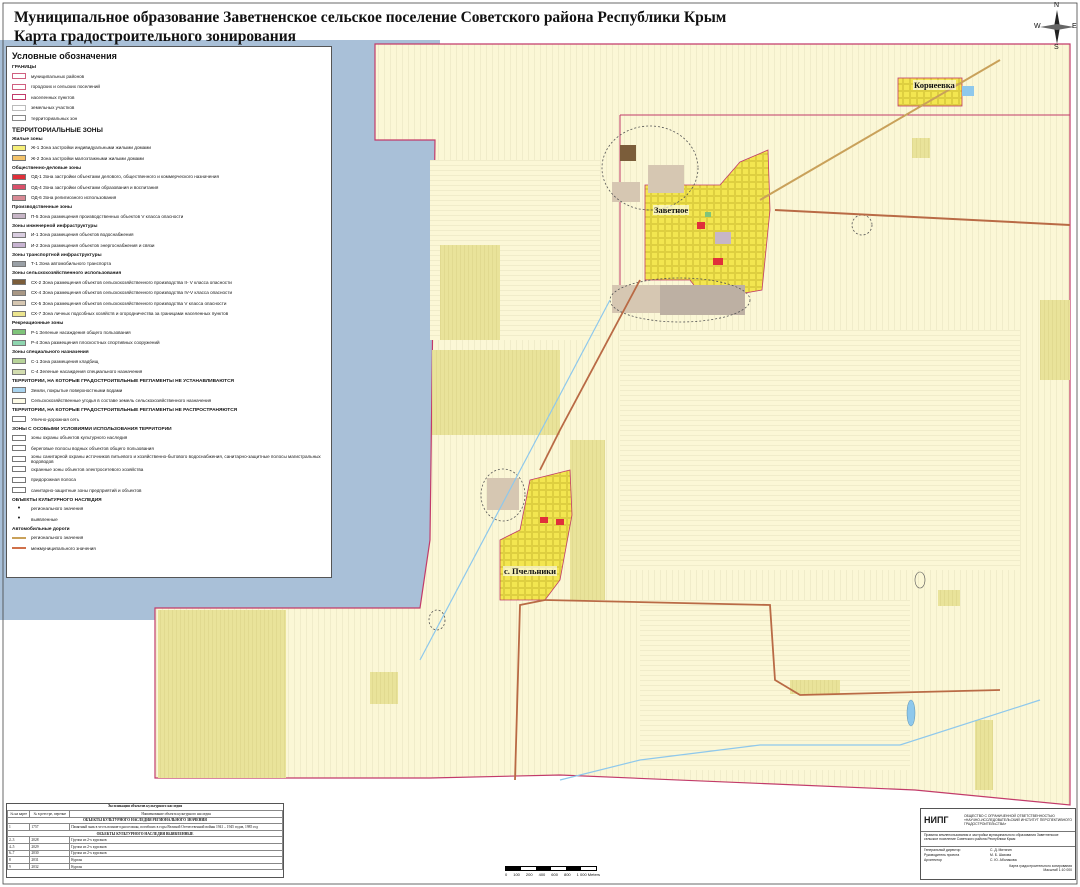 This screenshot has width=1080, height=887. What do you see at coordinates (55, 419) in the screenshot?
I see `legend-item-label: Улично-дорожная сеть` at bounding box center [55, 419].